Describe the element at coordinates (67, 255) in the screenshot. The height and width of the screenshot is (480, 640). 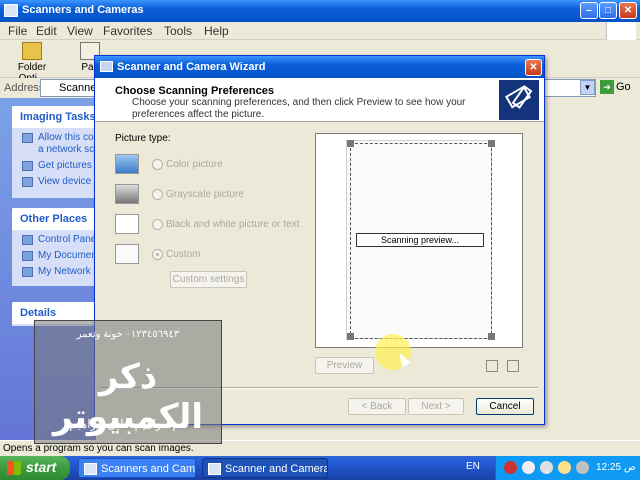
I see `place-label: My Documents` at that location.